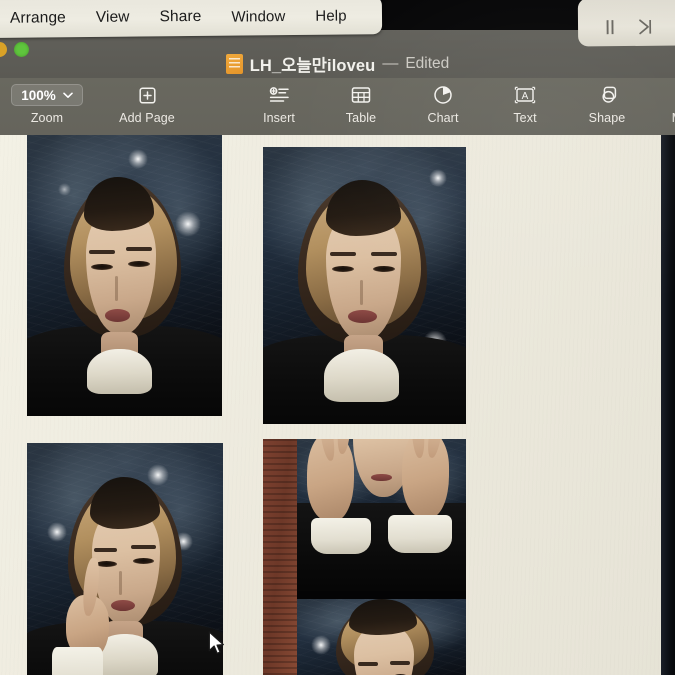  Describe the element at coordinates (234, 63) in the screenshot. I see `keynote-document-icon` at that location.